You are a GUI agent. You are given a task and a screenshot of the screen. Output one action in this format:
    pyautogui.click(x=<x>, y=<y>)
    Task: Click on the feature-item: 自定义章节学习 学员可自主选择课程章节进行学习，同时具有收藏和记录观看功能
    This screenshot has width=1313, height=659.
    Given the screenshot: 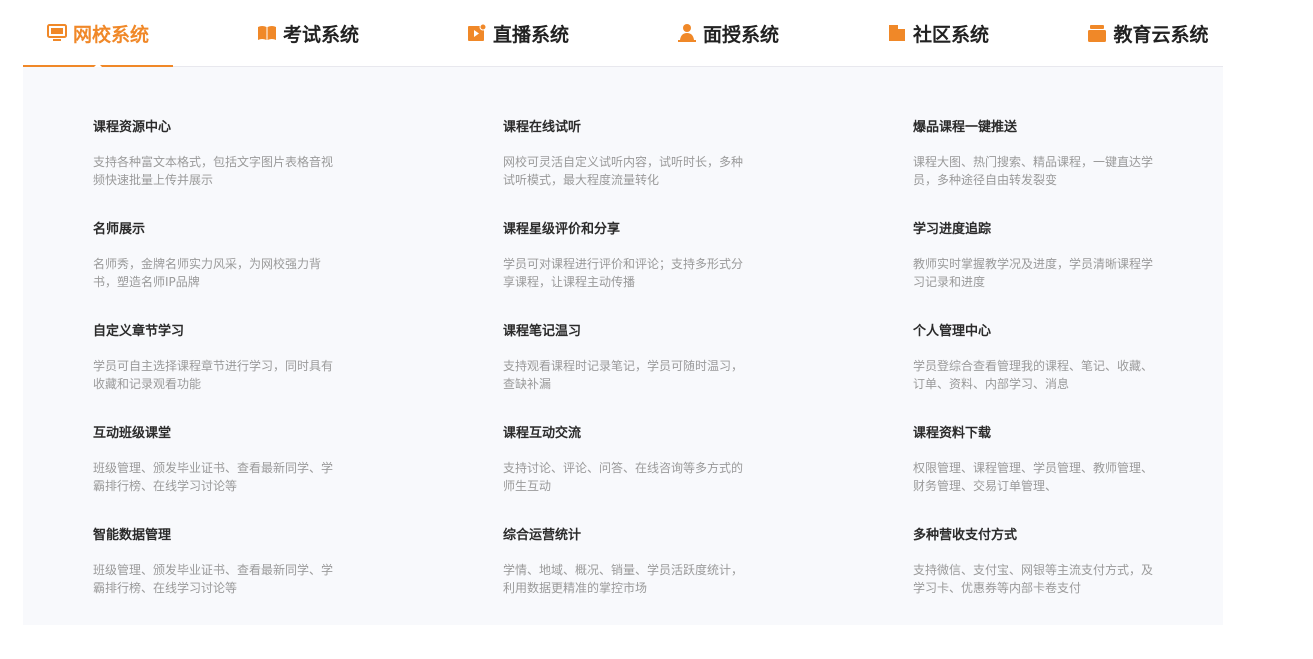 What is the action you would take?
    pyautogui.click(x=215, y=358)
    